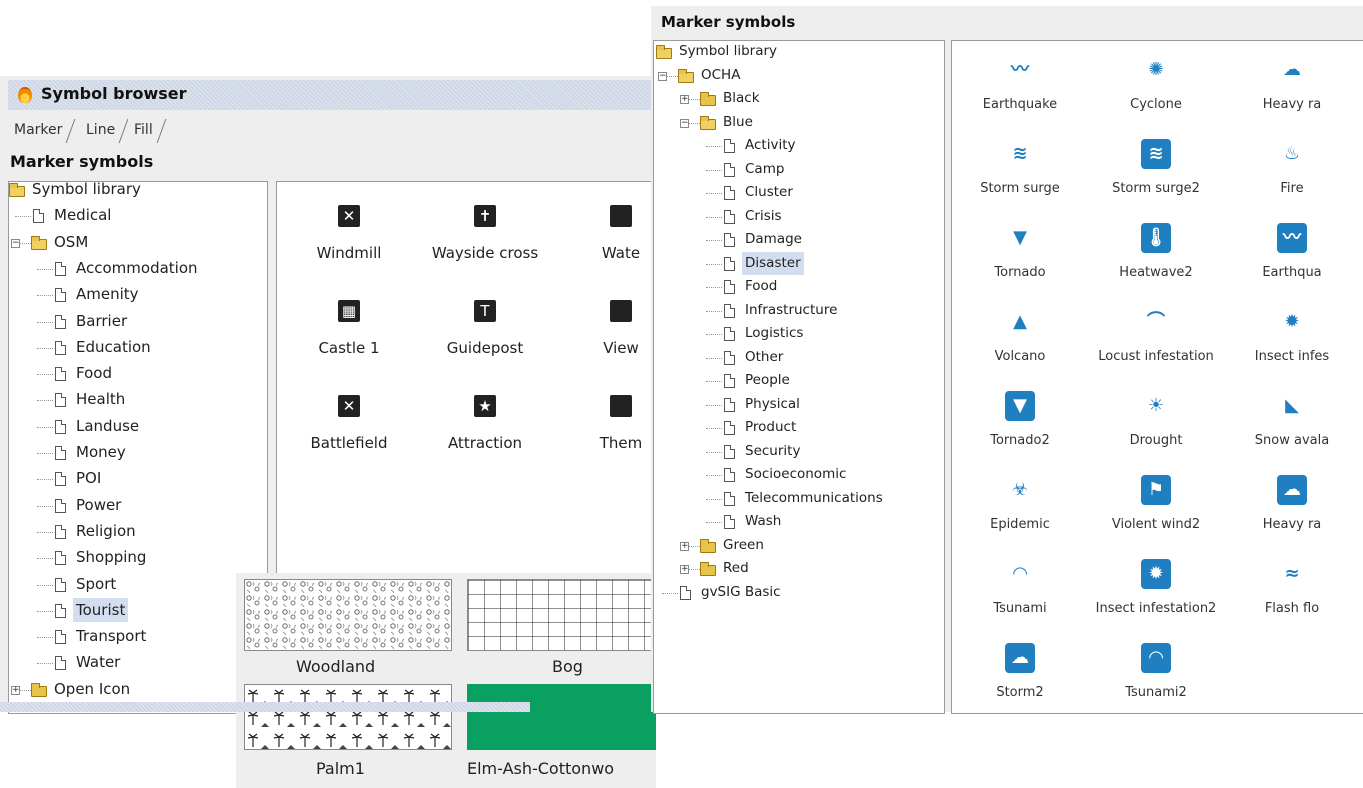 This screenshot has height=788, width=1363. What do you see at coordinates (1292, 335) in the screenshot?
I see `symbol-insect-infes: ✹ Insect infes` at bounding box center [1292, 335].